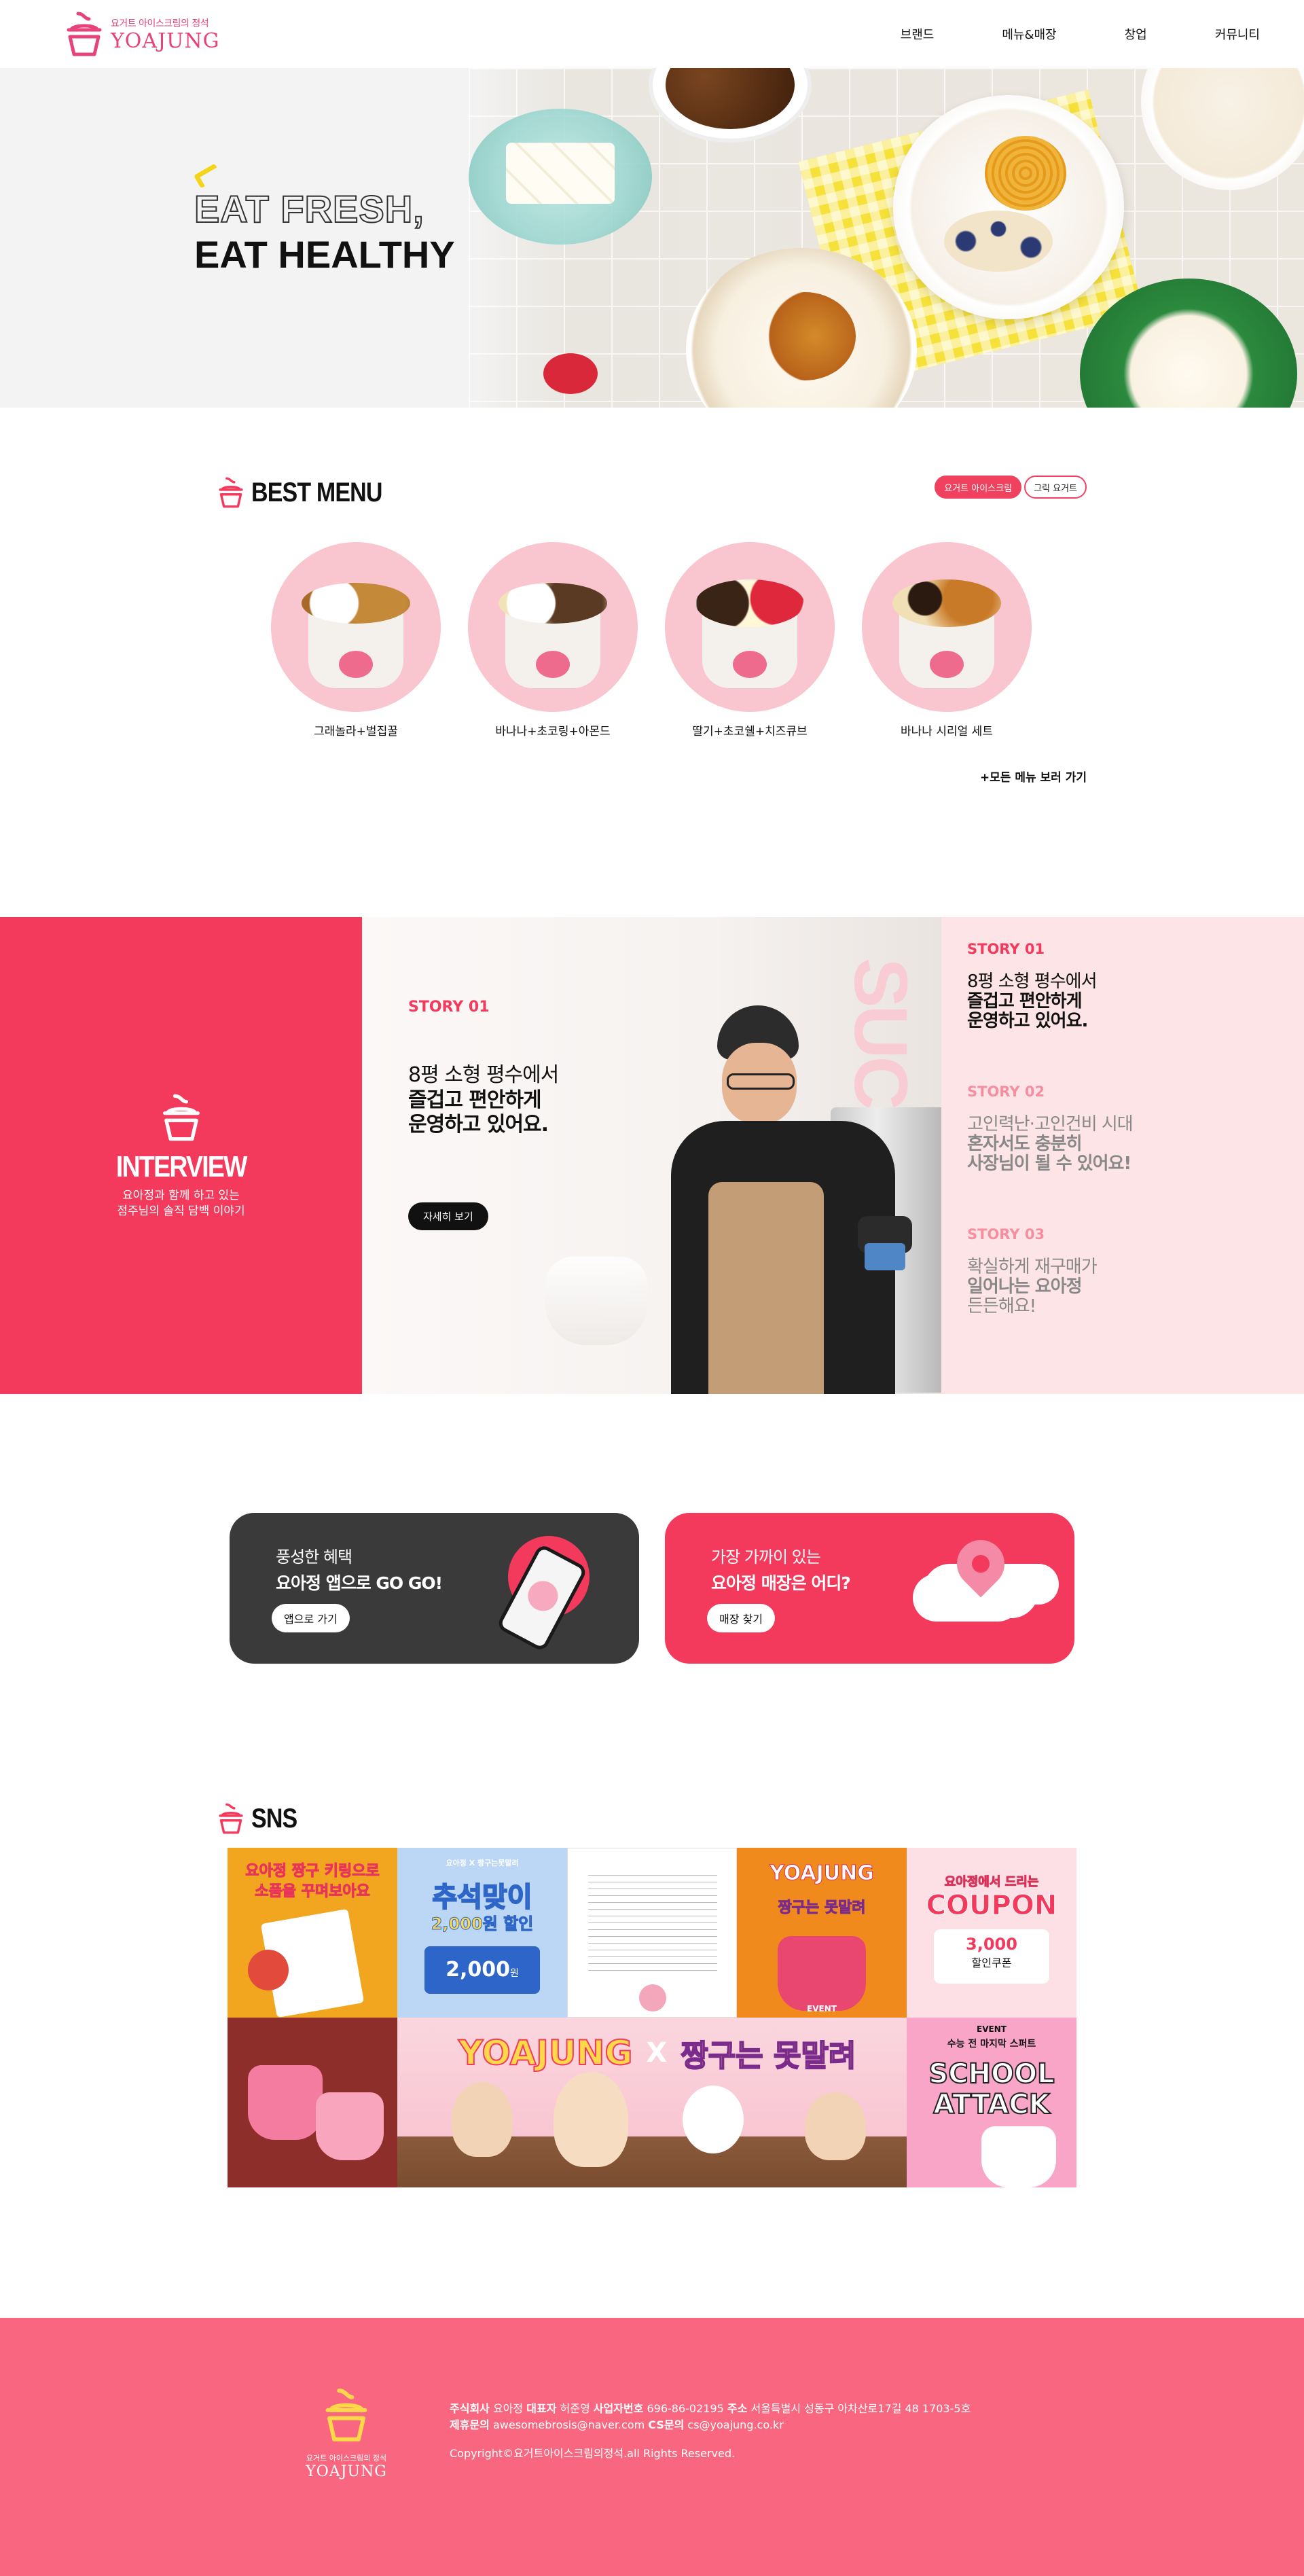 Image resolution: width=1304 pixels, height=2576 pixels. I want to click on coupon-amount: 2,000, so click(478, 1970).